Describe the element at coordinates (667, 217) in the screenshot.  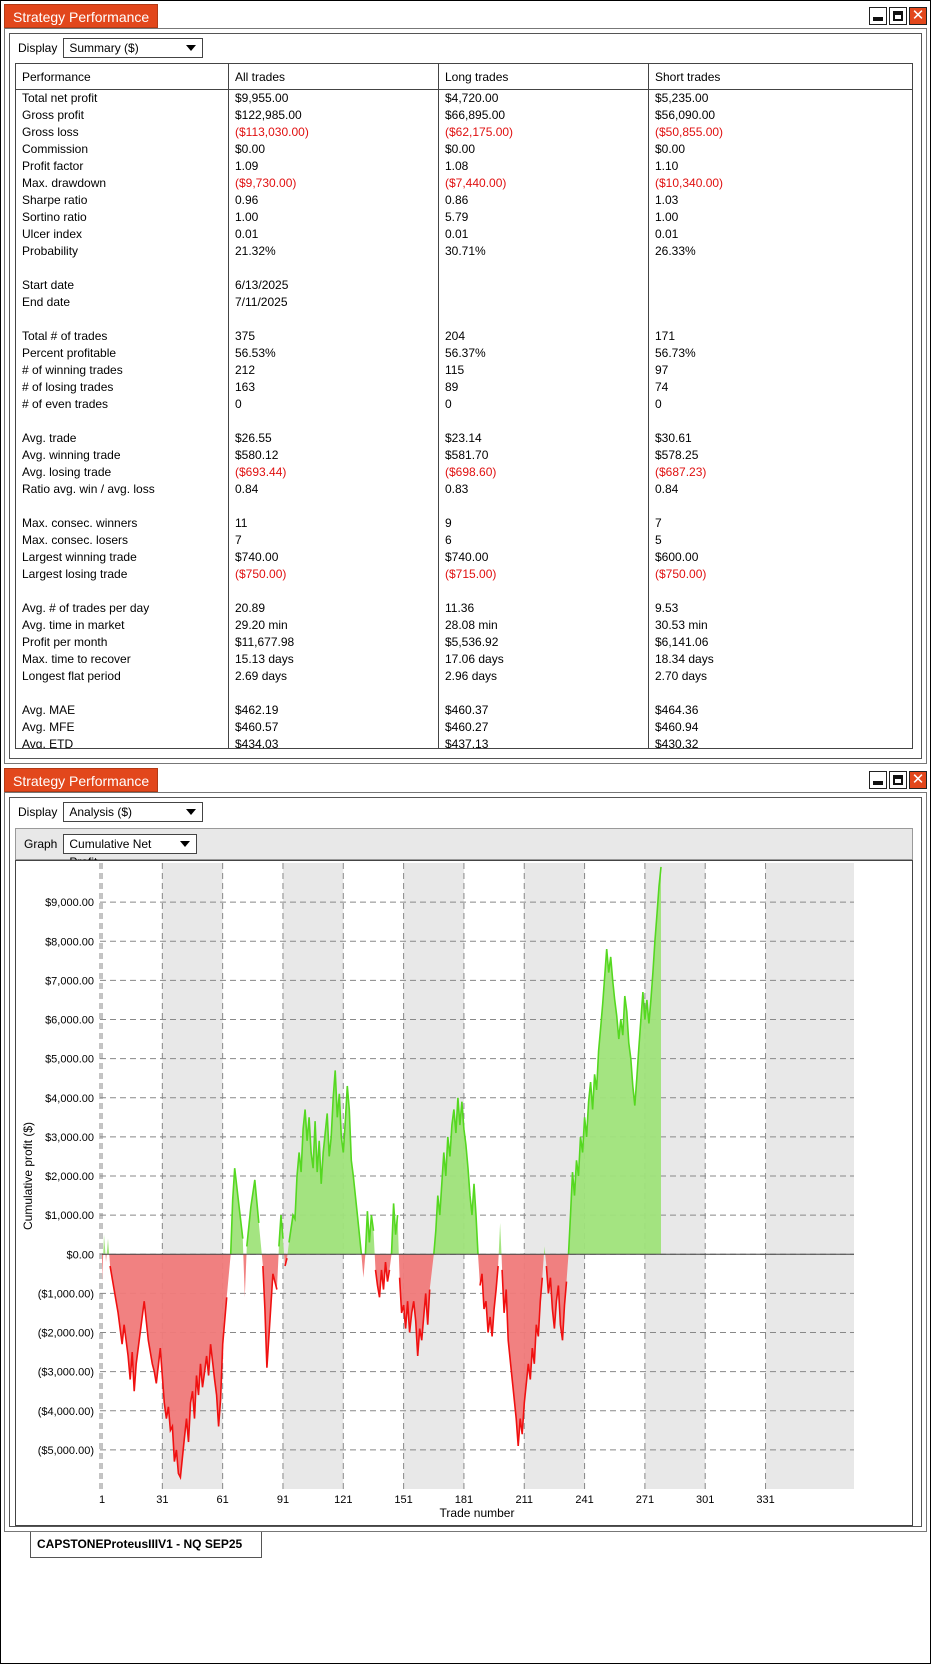
I see `cell-short: 1.00` at that location.